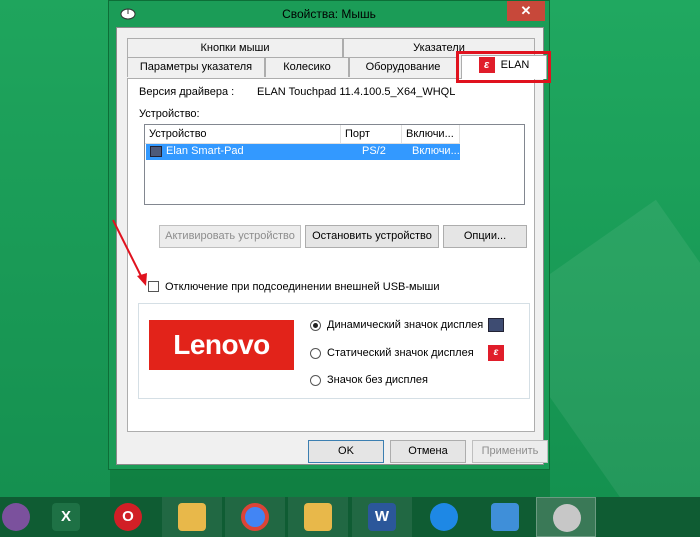 The height and width of the screenshot is (537, 700). I want to click on taskbar-item-app, so click(444, 517).